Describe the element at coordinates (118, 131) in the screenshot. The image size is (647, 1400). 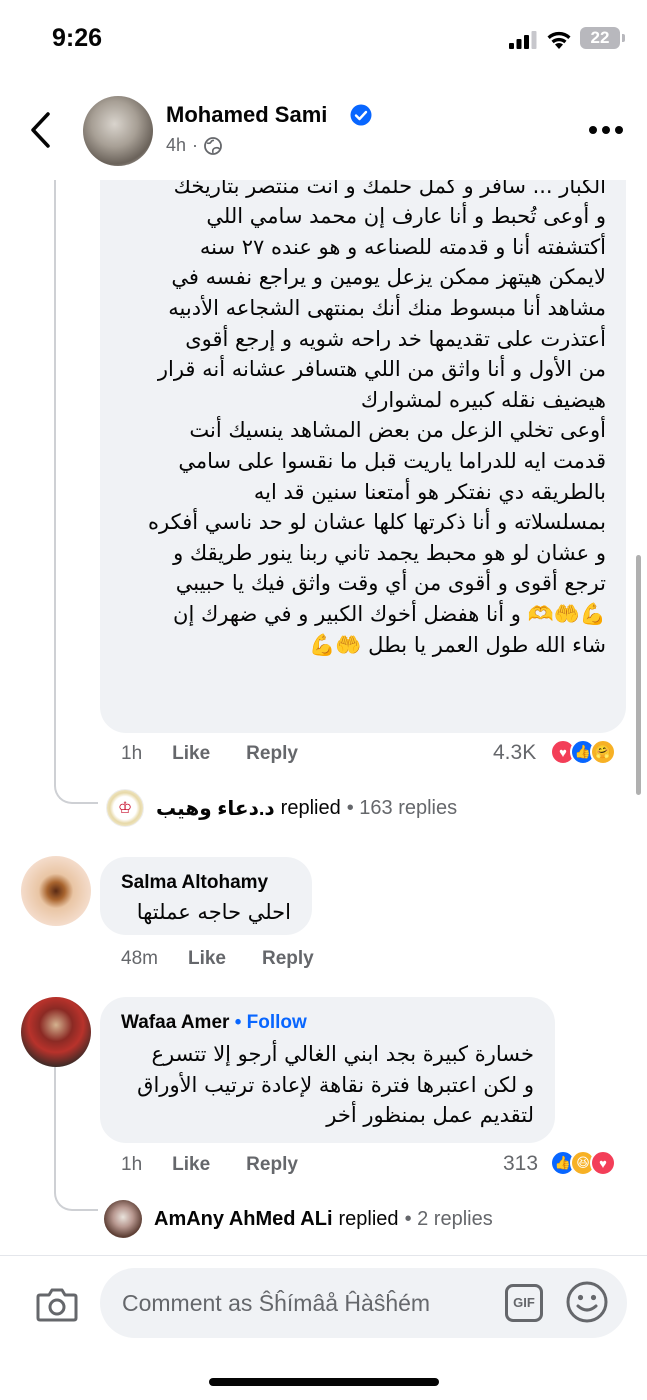
I see `author-avatar` at that location.